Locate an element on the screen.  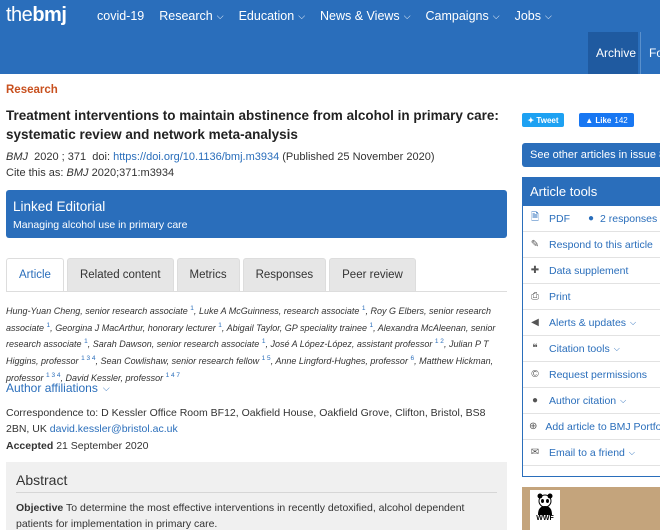
author-name: José A López-López, assistant professor is located at coordinates (351, 344).